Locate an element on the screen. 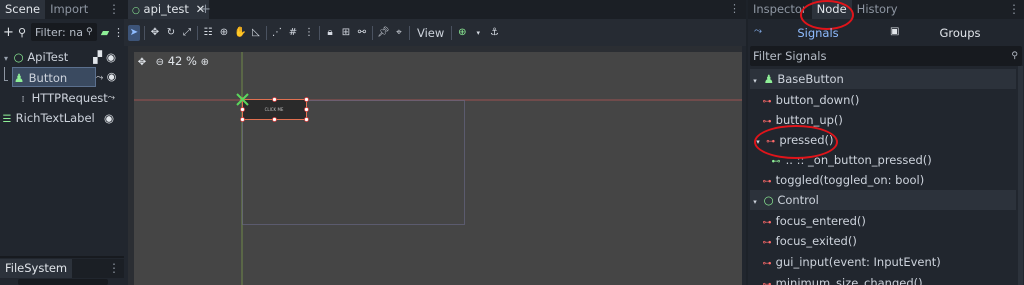  anchor-layout-icon: ⚓︎ is located at coordinates (494, 33).